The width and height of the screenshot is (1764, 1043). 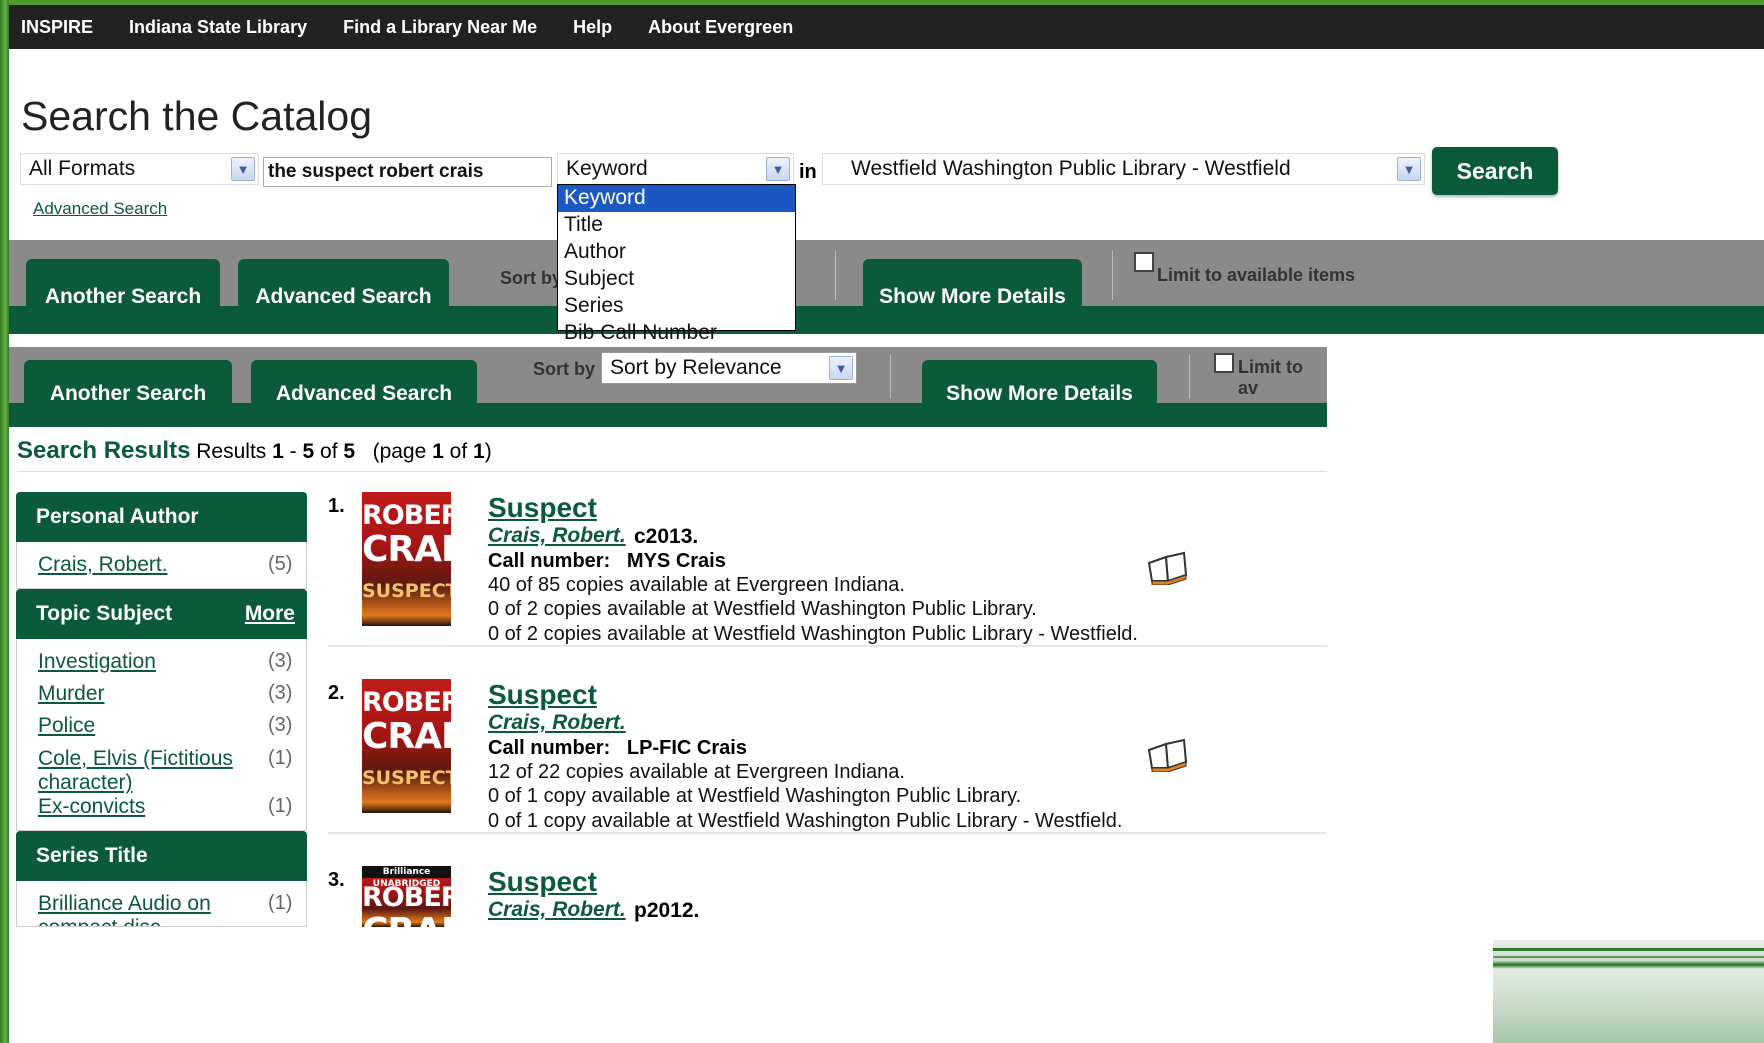 What do you see at coordinates (686, 748) in the screenshot?
I see `call-number-value: LP-FIC Crais` at bounding box center [686, 748].